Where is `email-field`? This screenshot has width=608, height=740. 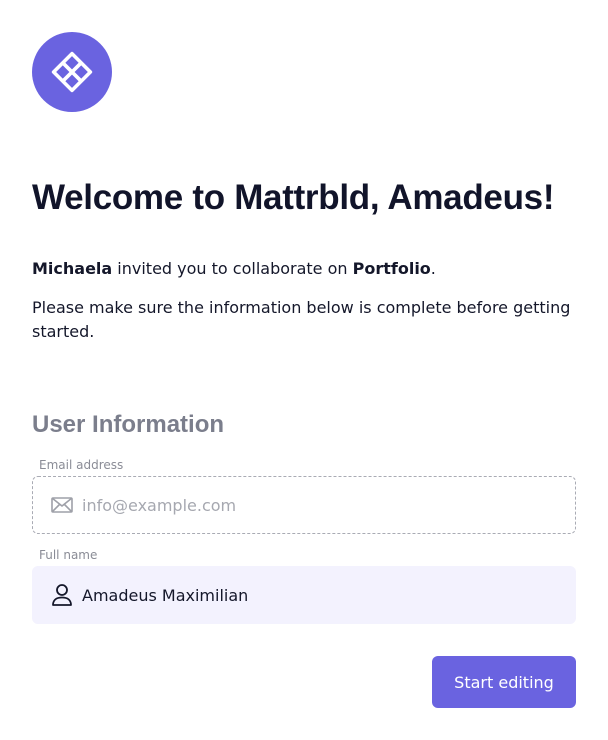
email-field is located at coordinates (304, 505).